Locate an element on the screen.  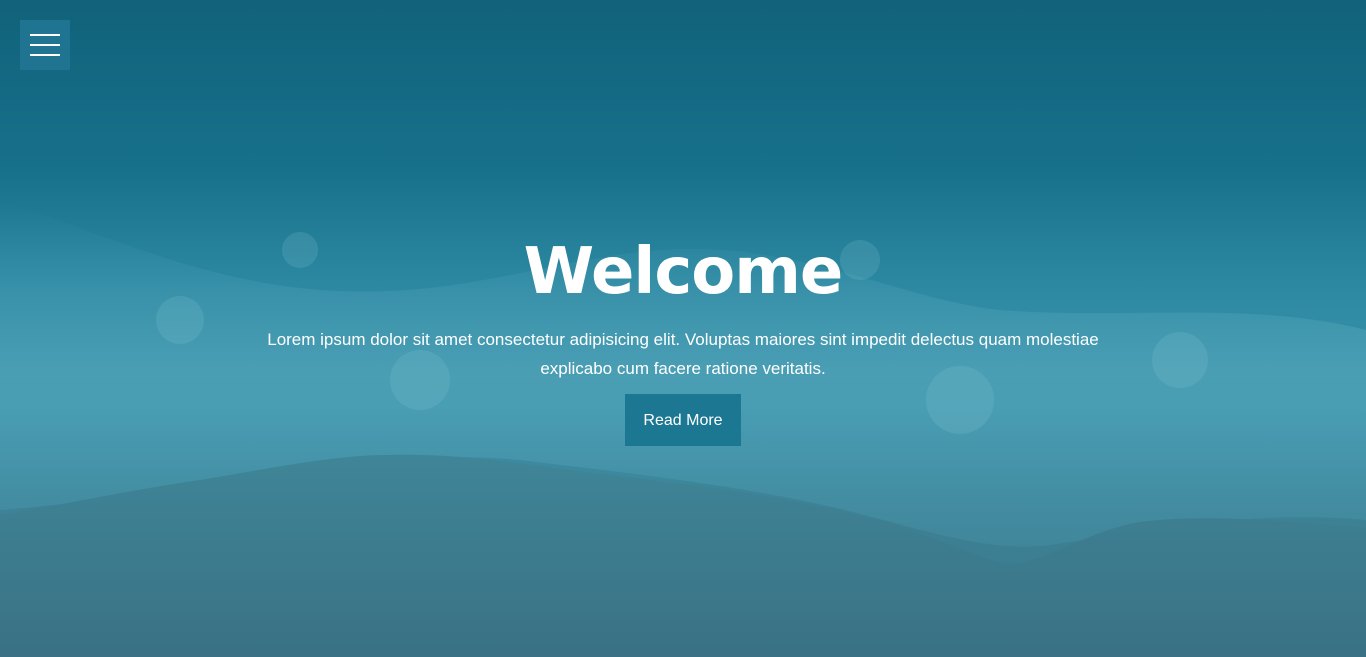
hamburger-menu-icon-bar-middle is located at coordinates (45, 45).